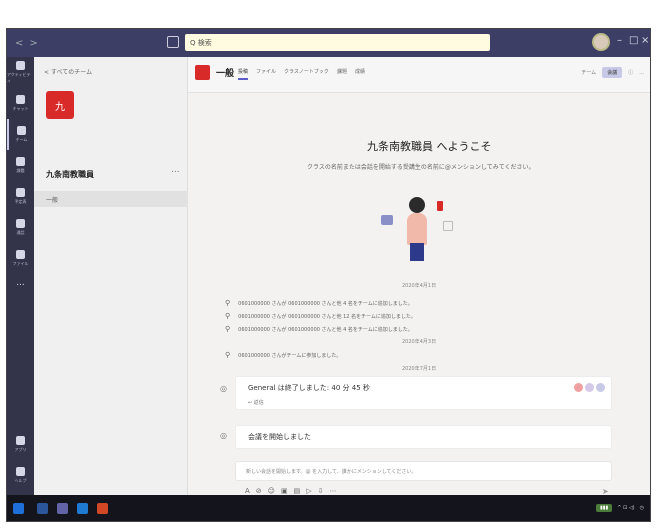 The image size is (657, 529). I want to click on rail-label: ヘルプ, so click(20, 480).